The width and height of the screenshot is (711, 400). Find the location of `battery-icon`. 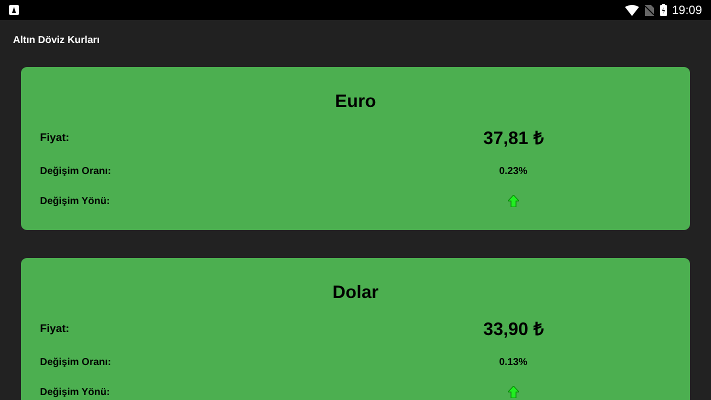

battery-icon is located at coordinates (663, 10).